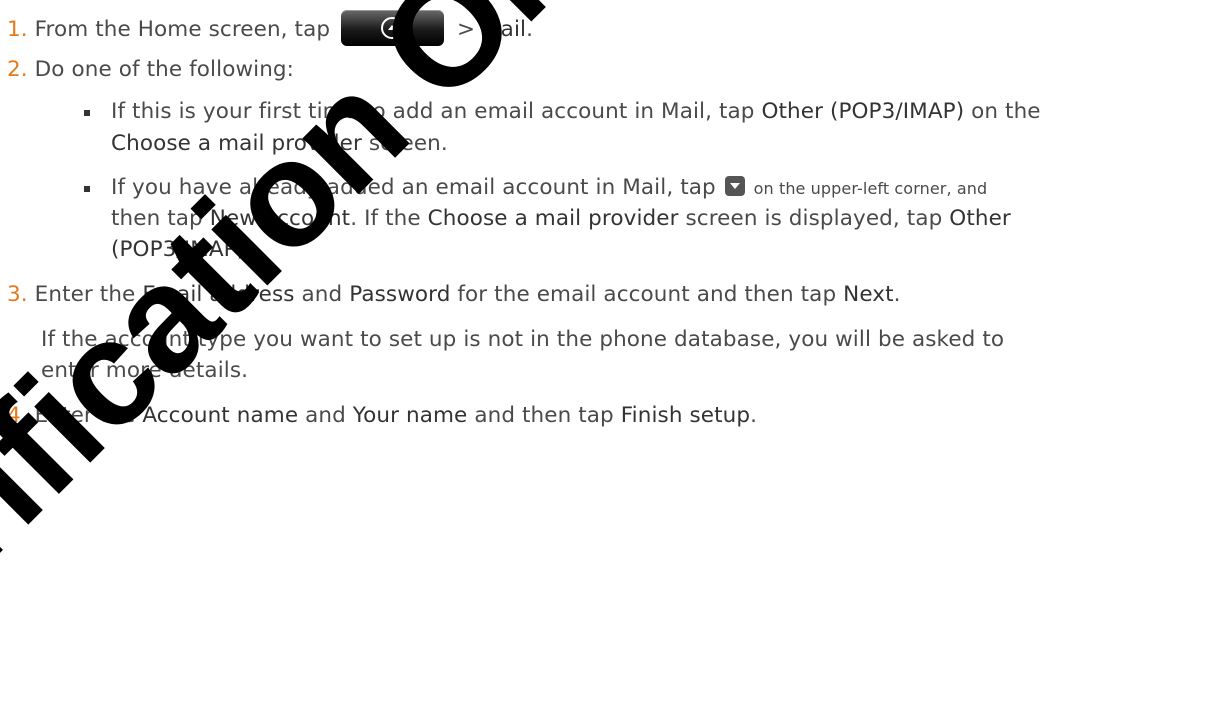  I want to click on all-apps-button-icon, so click(393, 28).